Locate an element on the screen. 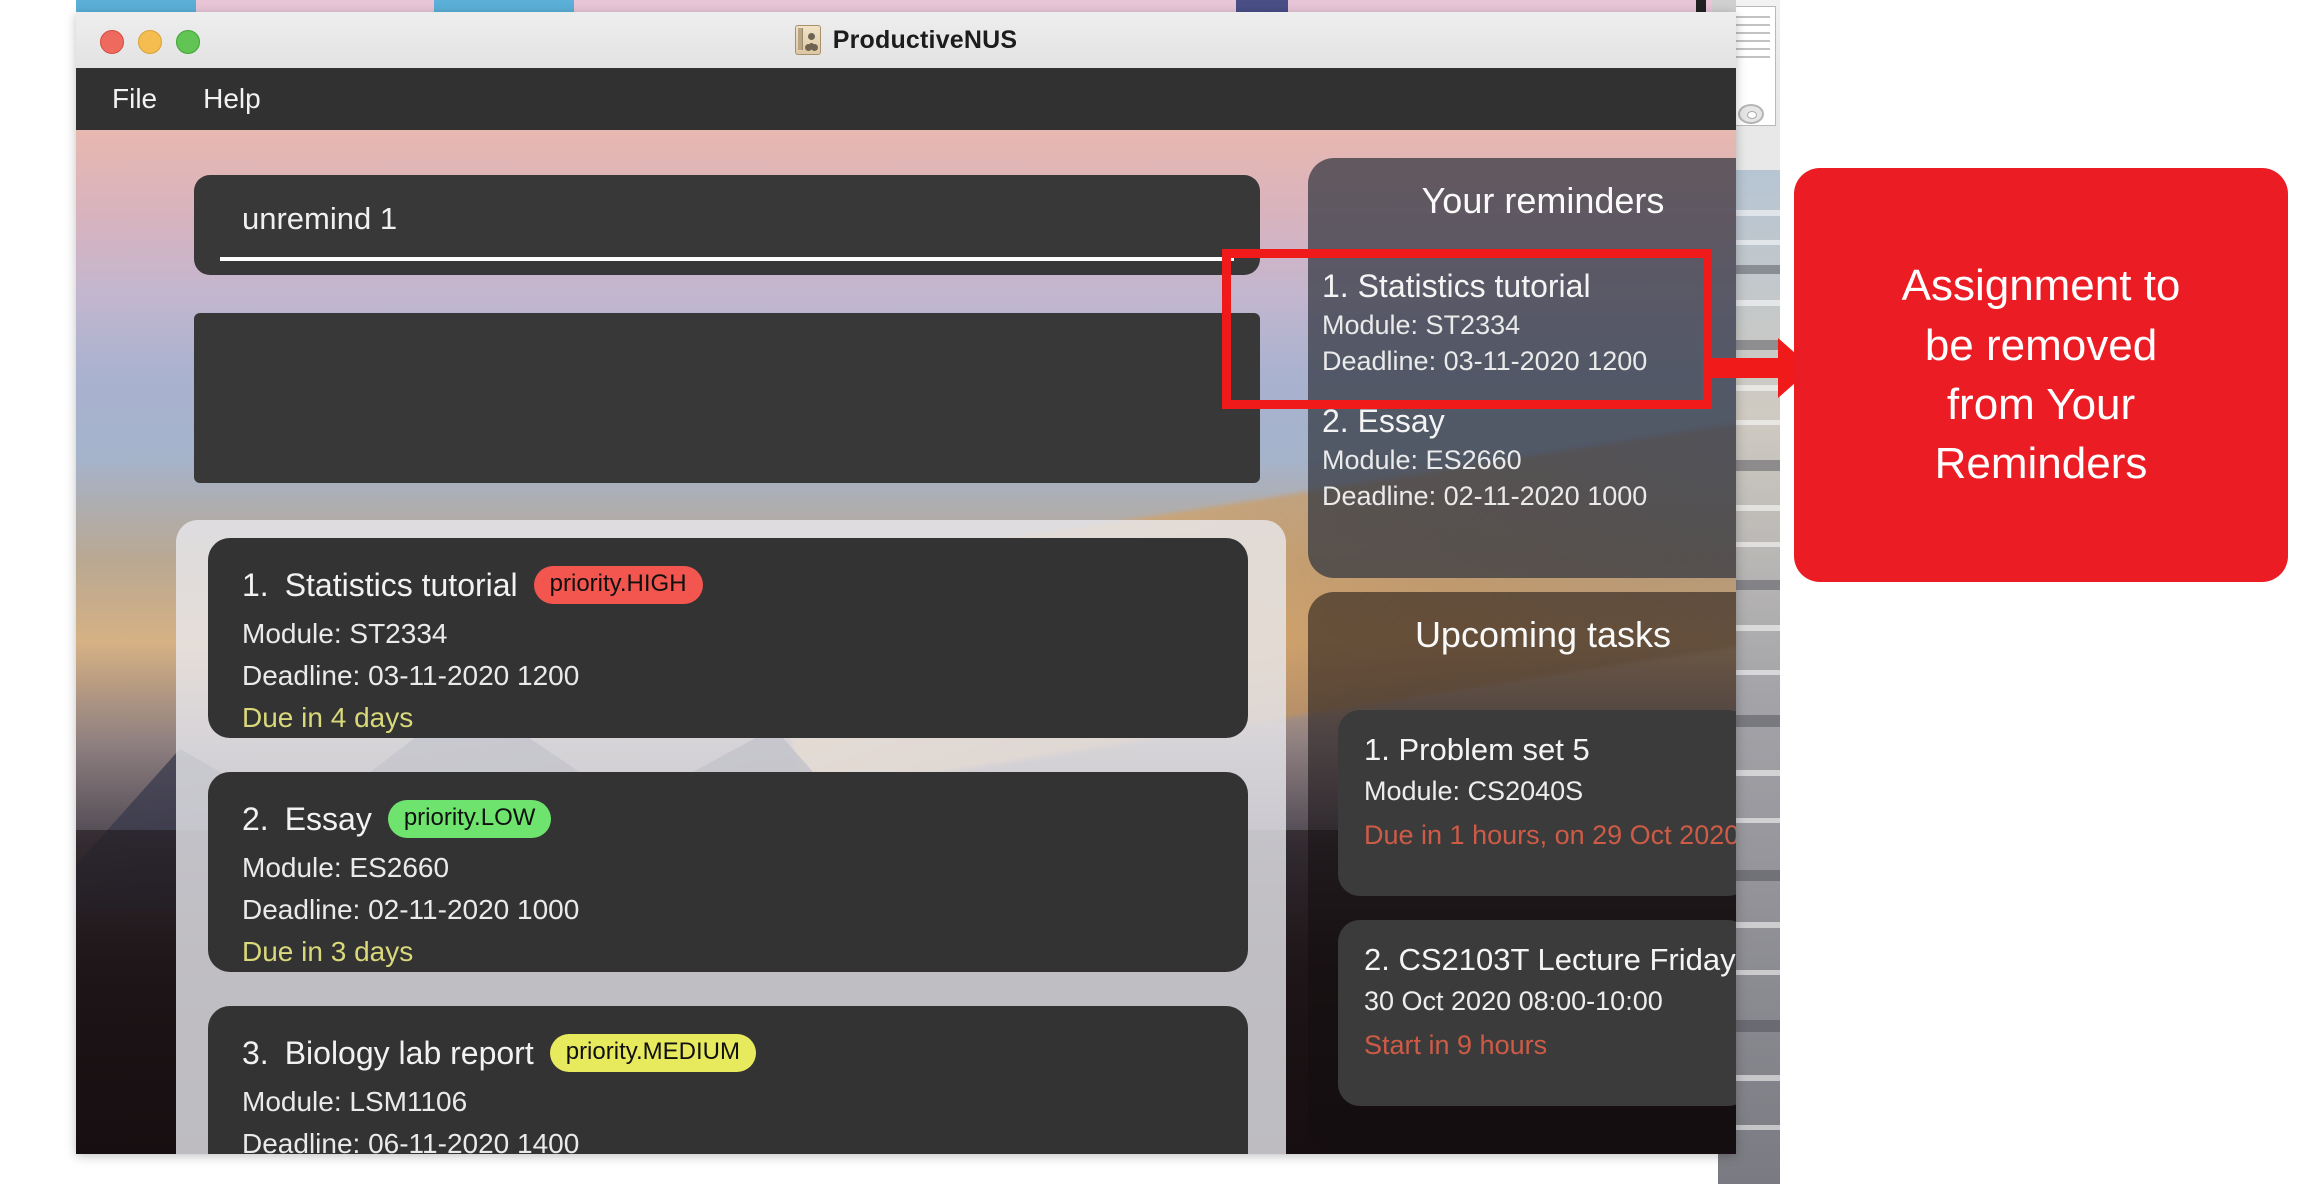 This screenshot has width=2324, height=1184. menu-item-help: Help is located at coordinates (232, 99).